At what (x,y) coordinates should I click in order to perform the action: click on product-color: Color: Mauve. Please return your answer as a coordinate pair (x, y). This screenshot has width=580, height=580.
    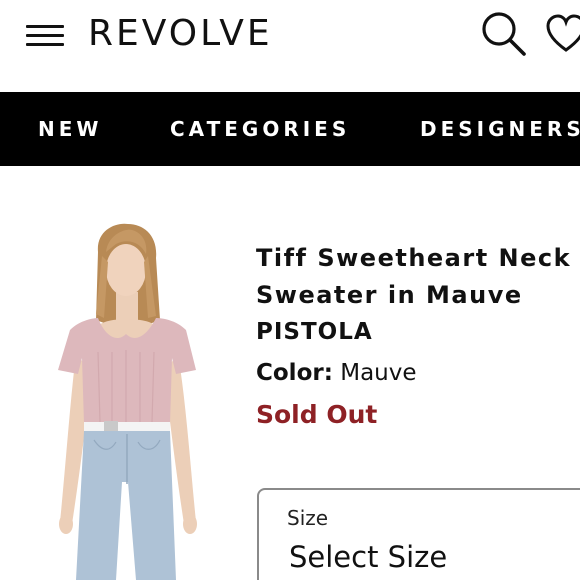
    Looking at the image, I should click on (418, 373).